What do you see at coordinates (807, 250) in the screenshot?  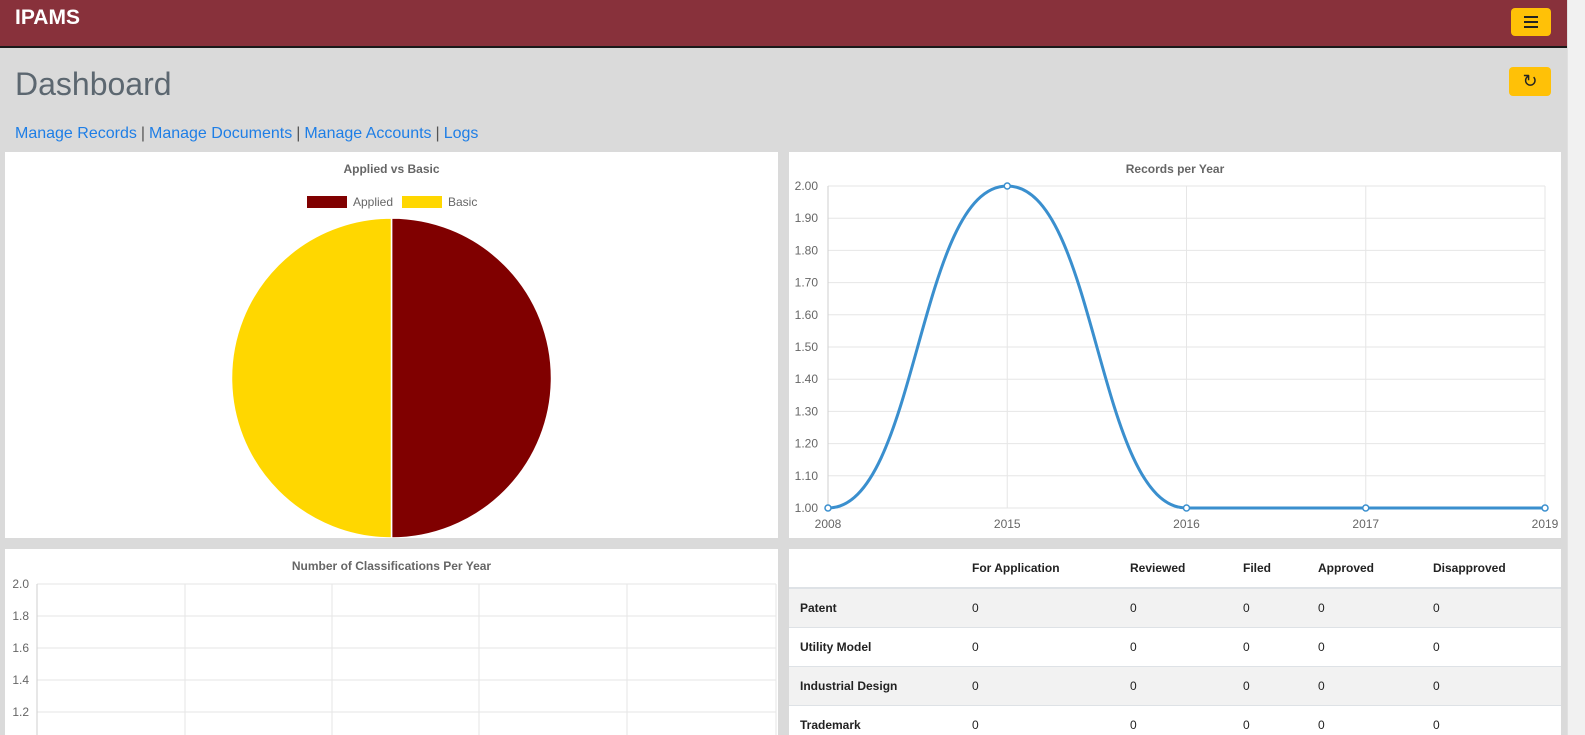 I see `y-tick-label: 1.80` at bounding box center [807, 250].